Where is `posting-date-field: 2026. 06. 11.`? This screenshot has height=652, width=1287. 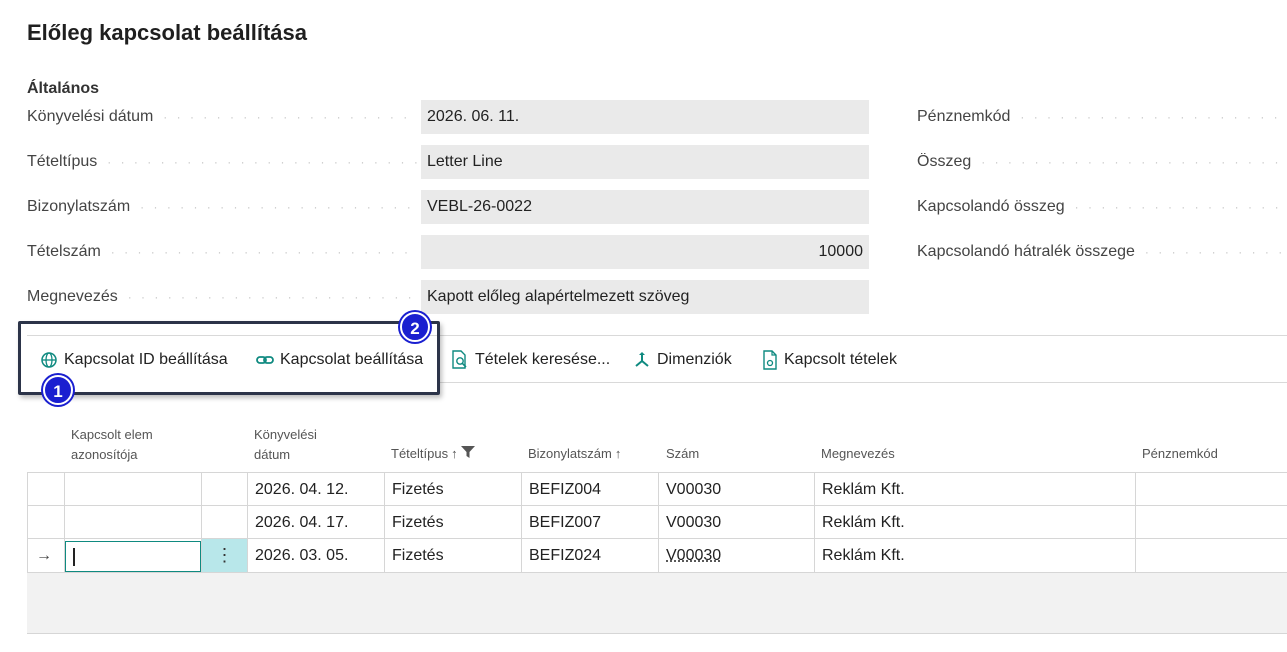 posting-date-field: 2026. 06. 11. is located at coordinates (645, 117).